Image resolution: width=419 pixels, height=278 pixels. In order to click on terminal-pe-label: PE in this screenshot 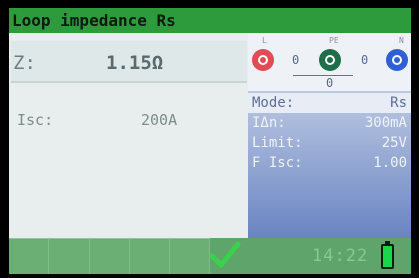, I will do `click(334, 40)`.